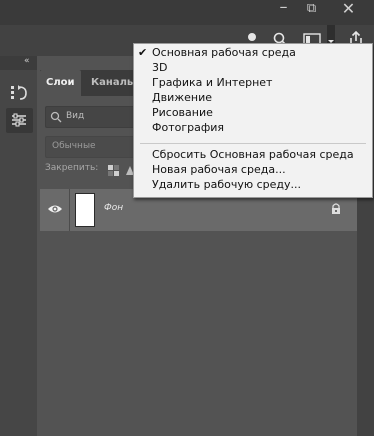 This screenshot has height=436, width=374. Describe the element at coordinates (283, 9) in the screenshot. I see `minimize-button: –` at that location.